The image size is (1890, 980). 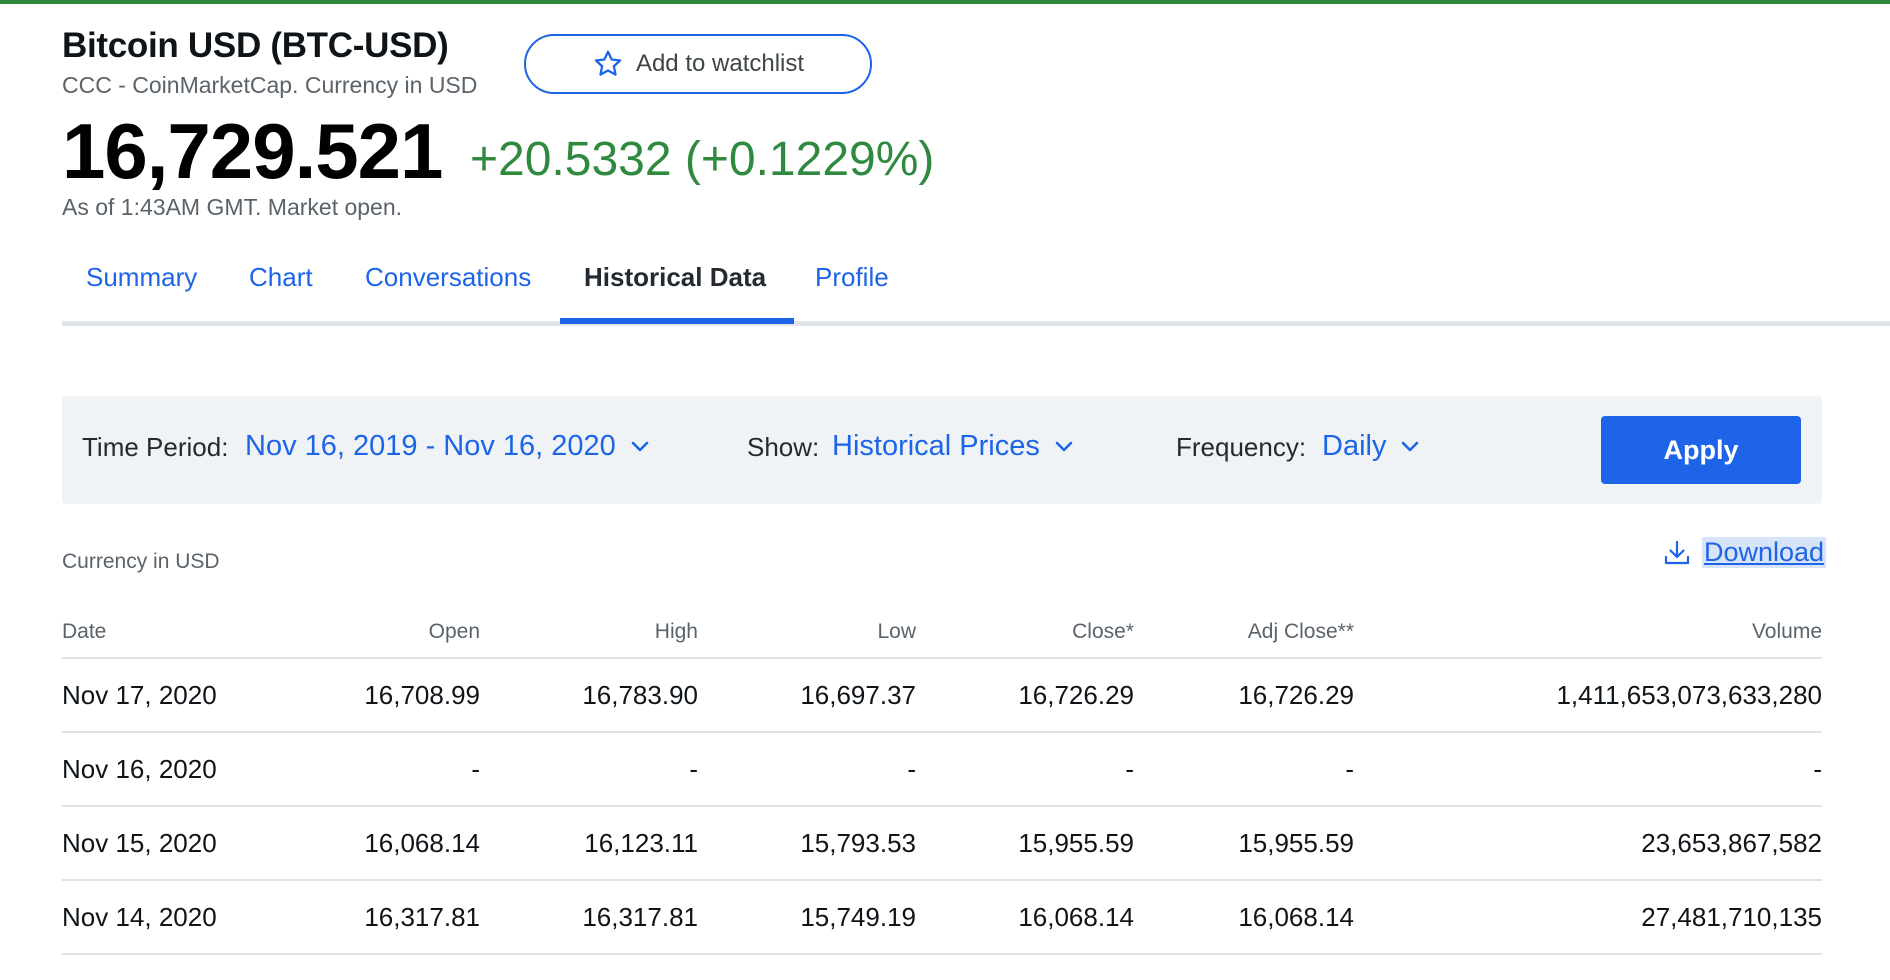 I want to click on cell-open: -, so click(x=381, y=769).